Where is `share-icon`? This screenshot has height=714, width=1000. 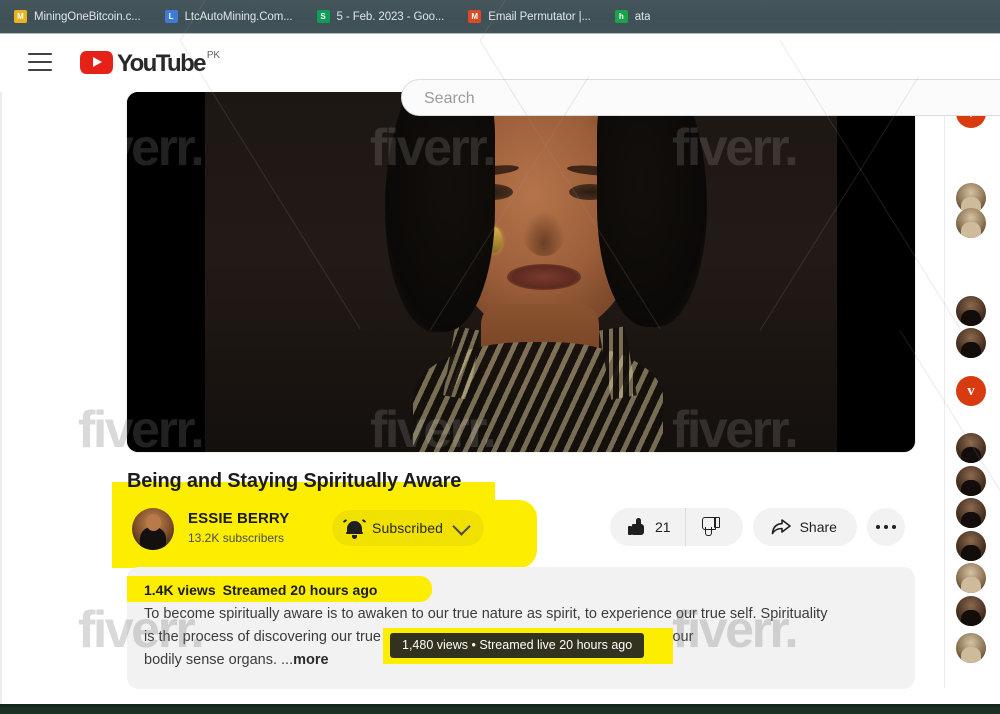
share-icon is located at coordinates (781, 527).